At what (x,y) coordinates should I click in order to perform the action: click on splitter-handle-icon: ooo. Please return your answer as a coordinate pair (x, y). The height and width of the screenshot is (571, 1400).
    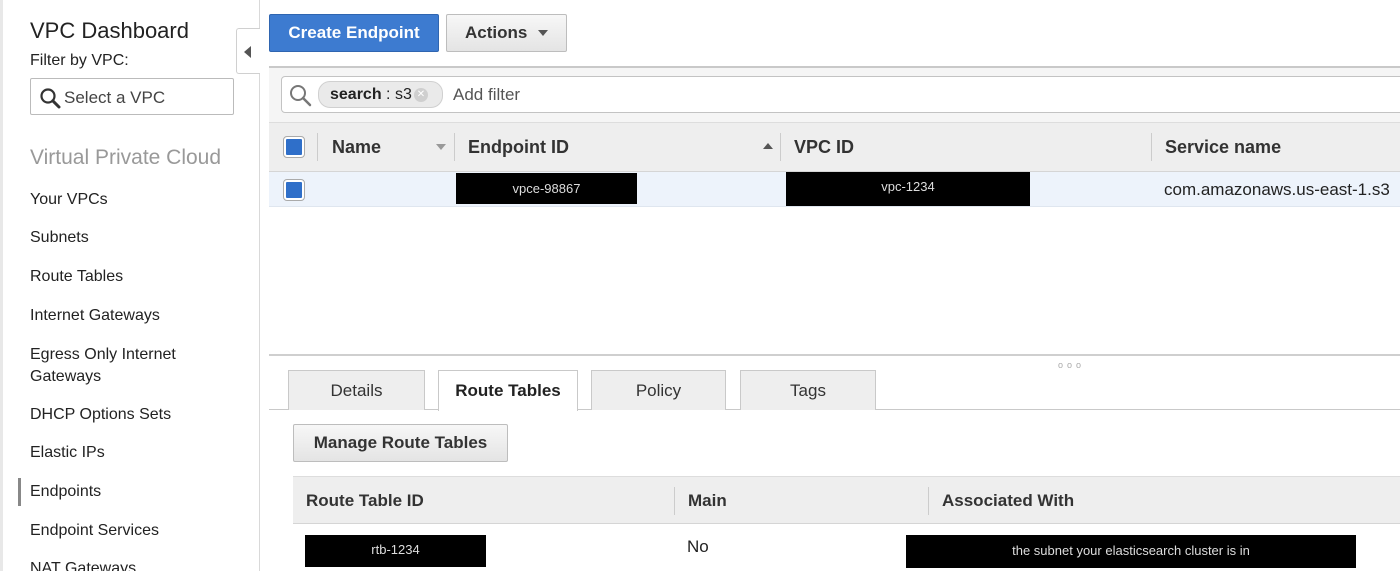
    Looking at the image, I should click on (1071, 365).